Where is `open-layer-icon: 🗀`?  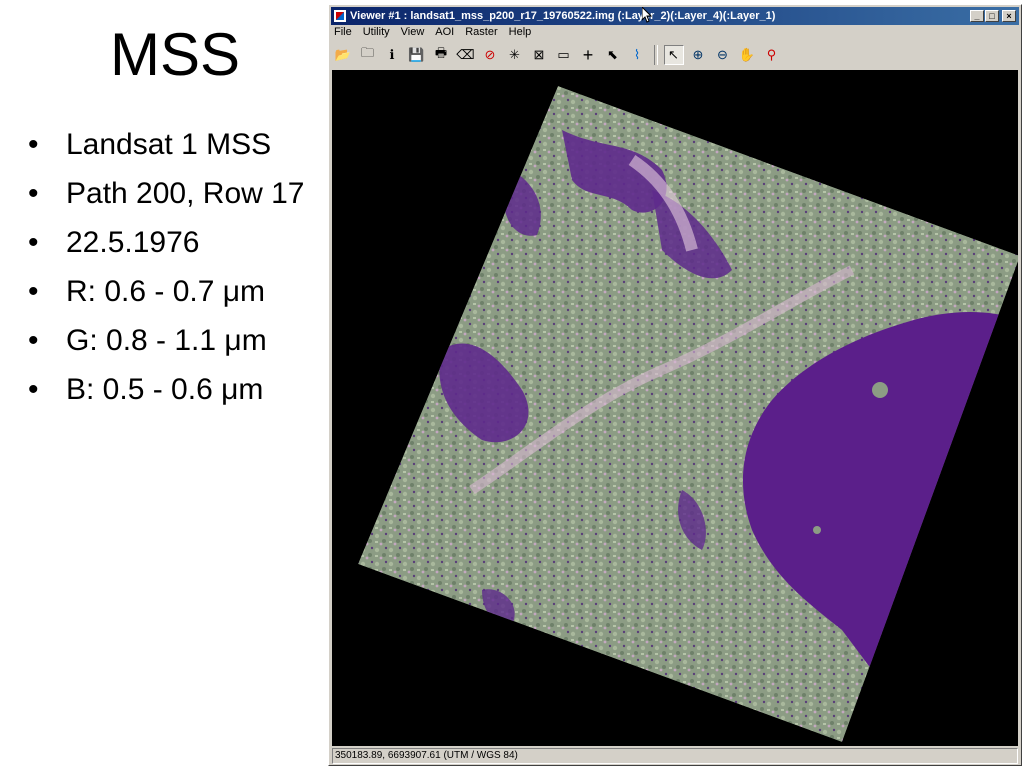 open-layer-icon: 🗀 is located at coordinates (368, 55).